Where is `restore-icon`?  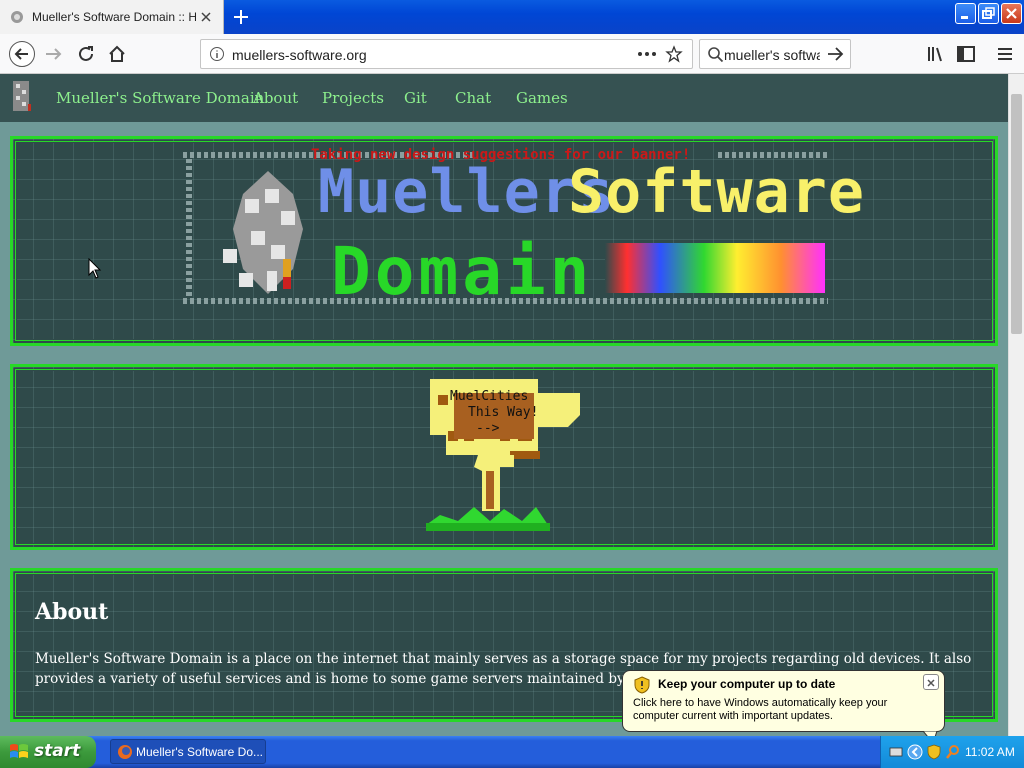
restore-icon is located at coordinates (988, 13).